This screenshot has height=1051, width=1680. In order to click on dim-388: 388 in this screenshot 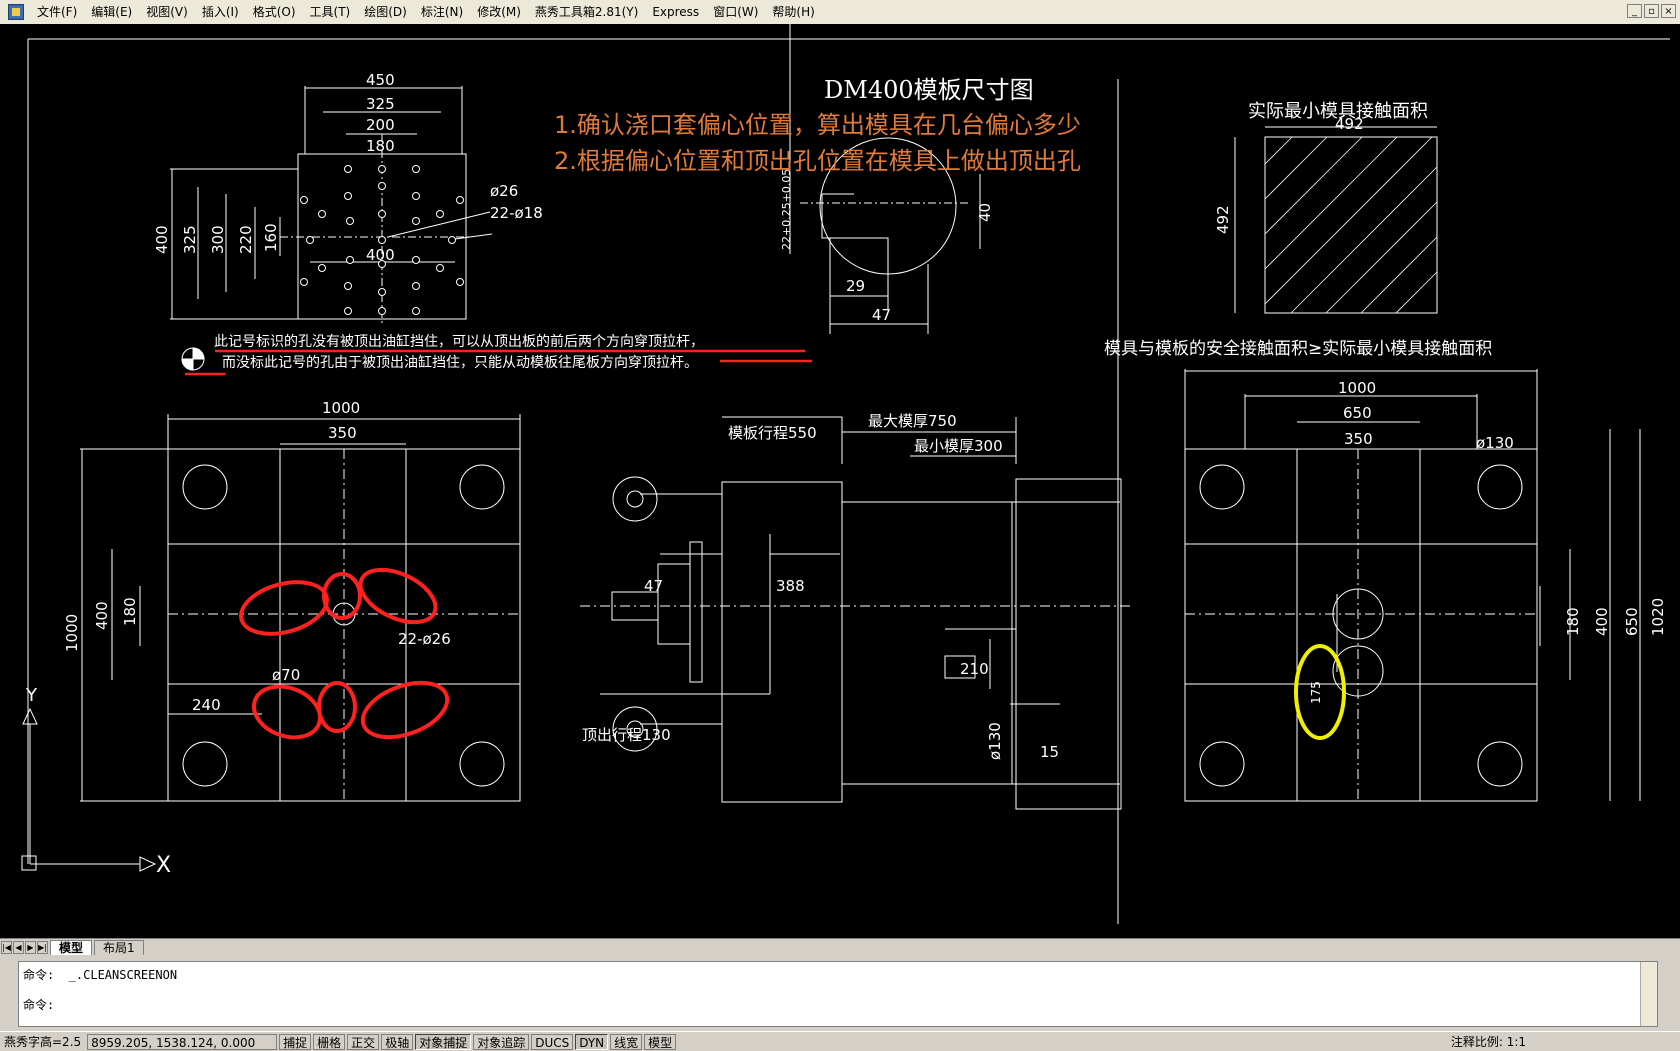, I will do `click(790, 586)`.